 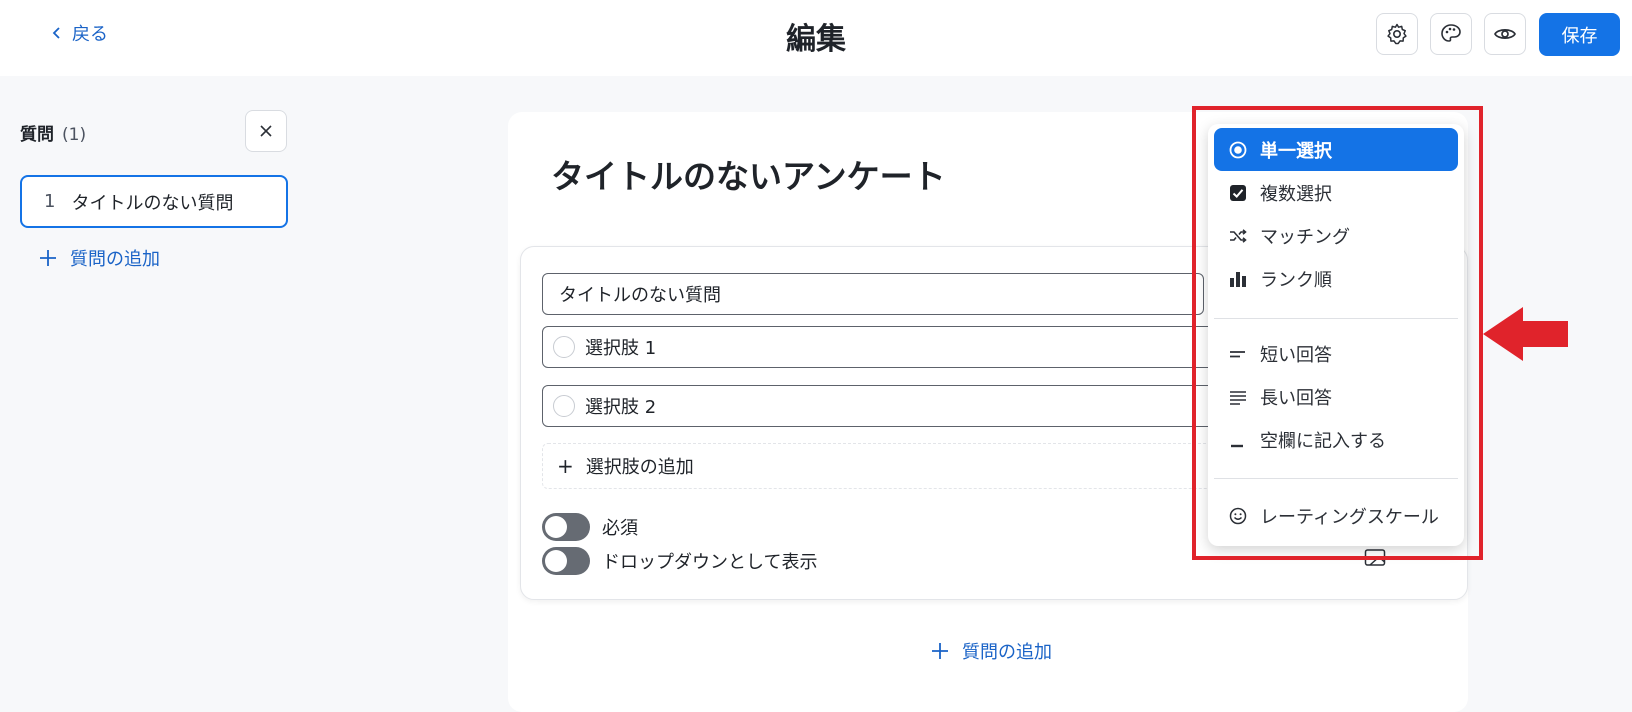 I want to click on required-label: 必須, so click(x=620, y=528).